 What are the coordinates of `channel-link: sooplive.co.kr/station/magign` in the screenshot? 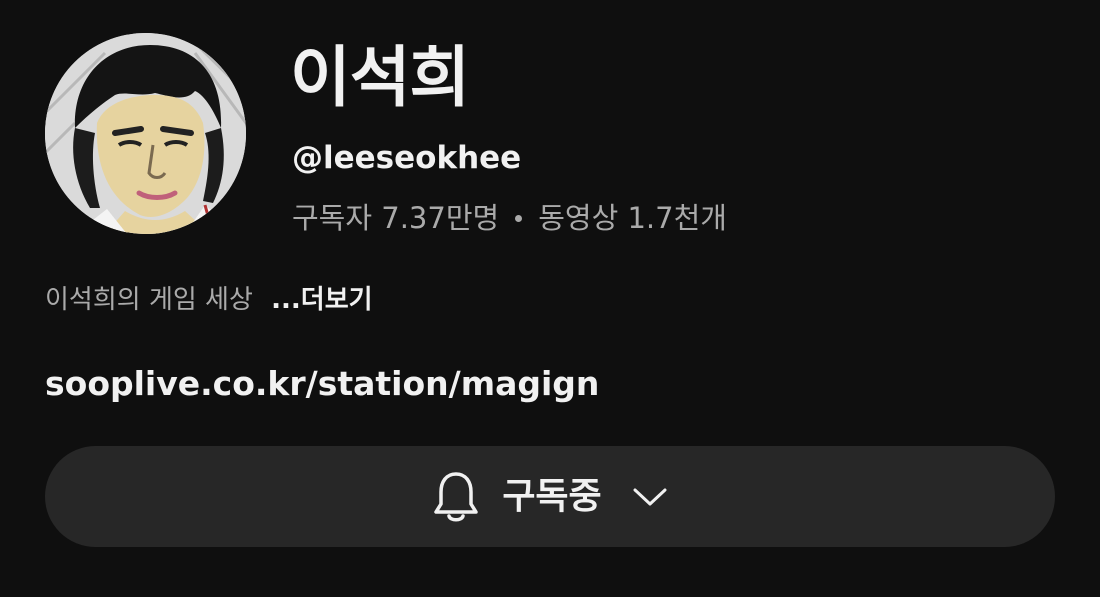 It's located at (322, 384).